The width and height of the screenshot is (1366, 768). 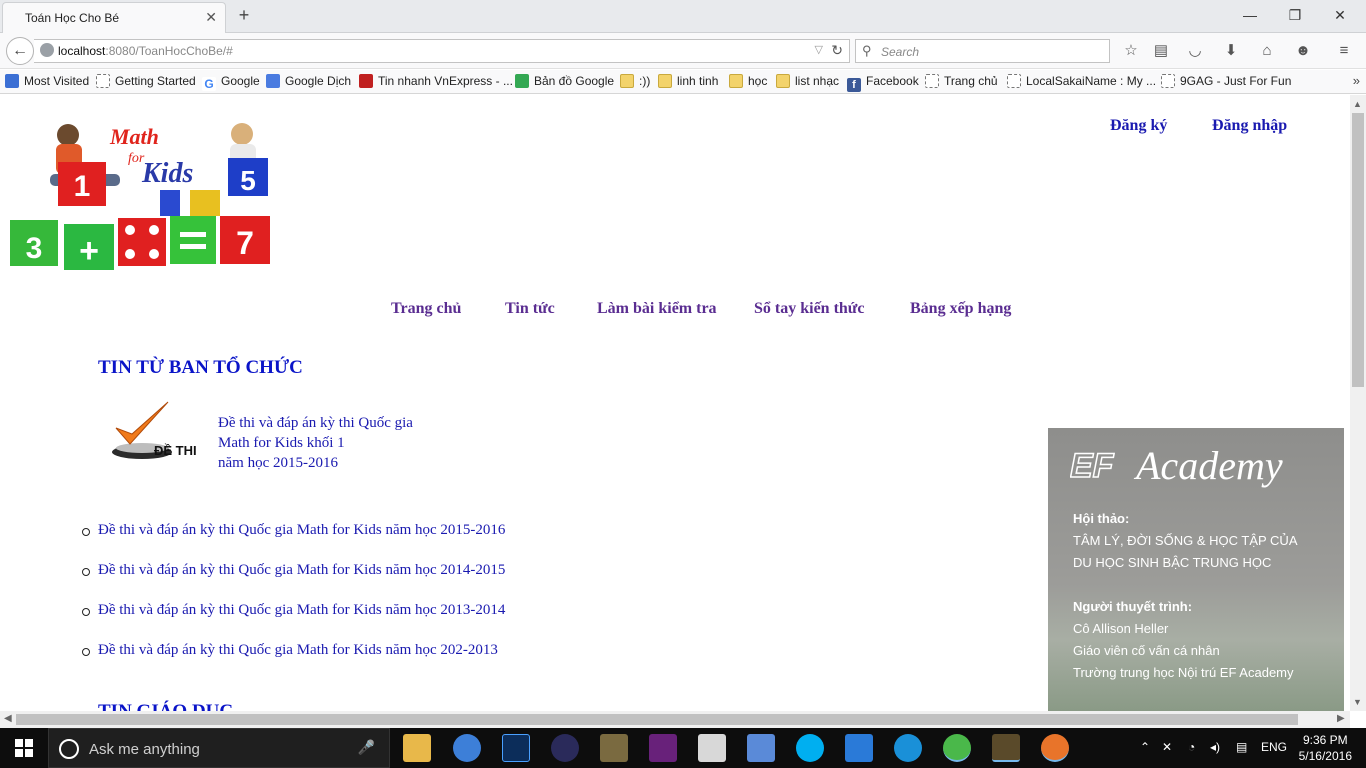 I want to click on reading-list-icon: ▤, so click(x=1161, y=51).